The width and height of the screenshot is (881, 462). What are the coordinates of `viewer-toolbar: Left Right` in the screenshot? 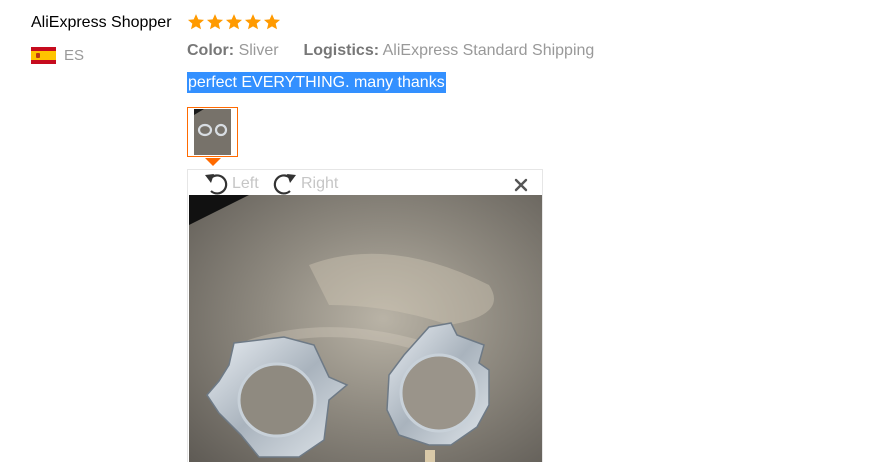 It's located at (365, 182).